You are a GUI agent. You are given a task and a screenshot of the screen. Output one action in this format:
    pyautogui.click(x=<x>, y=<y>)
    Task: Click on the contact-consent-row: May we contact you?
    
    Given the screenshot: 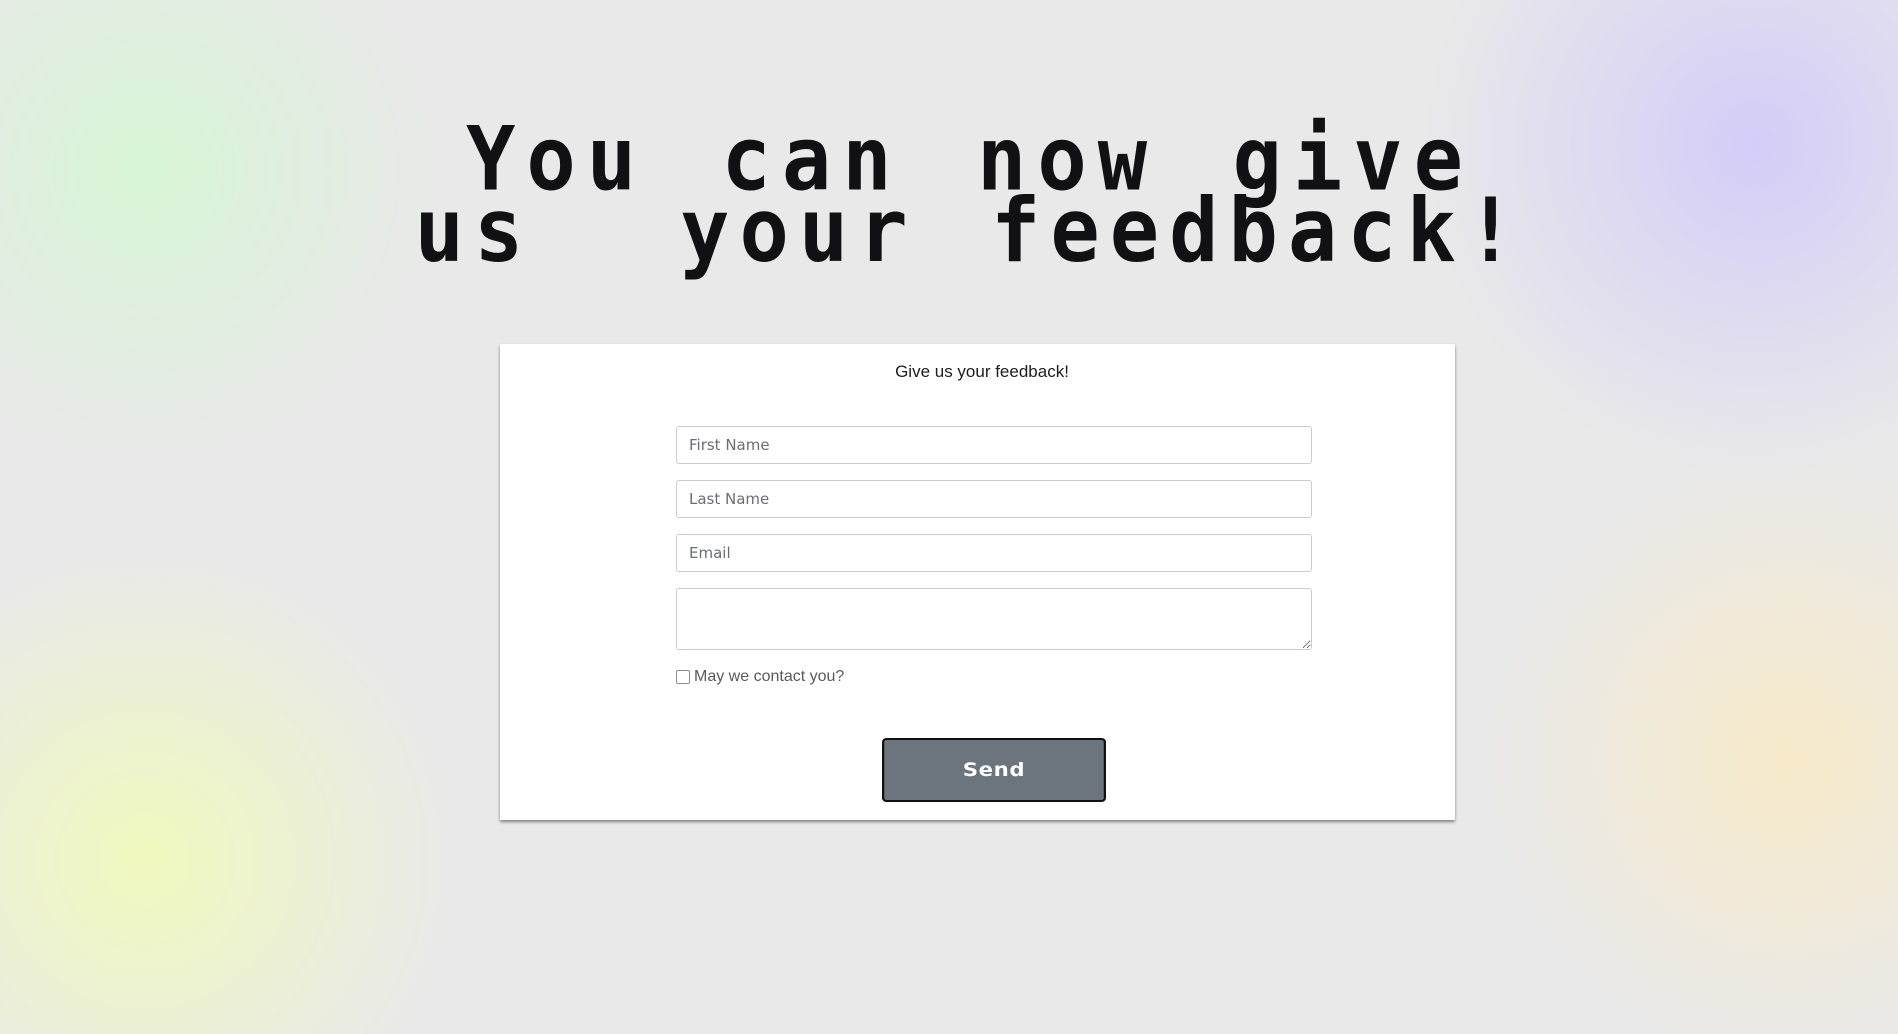 What is the action you would take?
    pyautogui.click(x=760, y=677)
    